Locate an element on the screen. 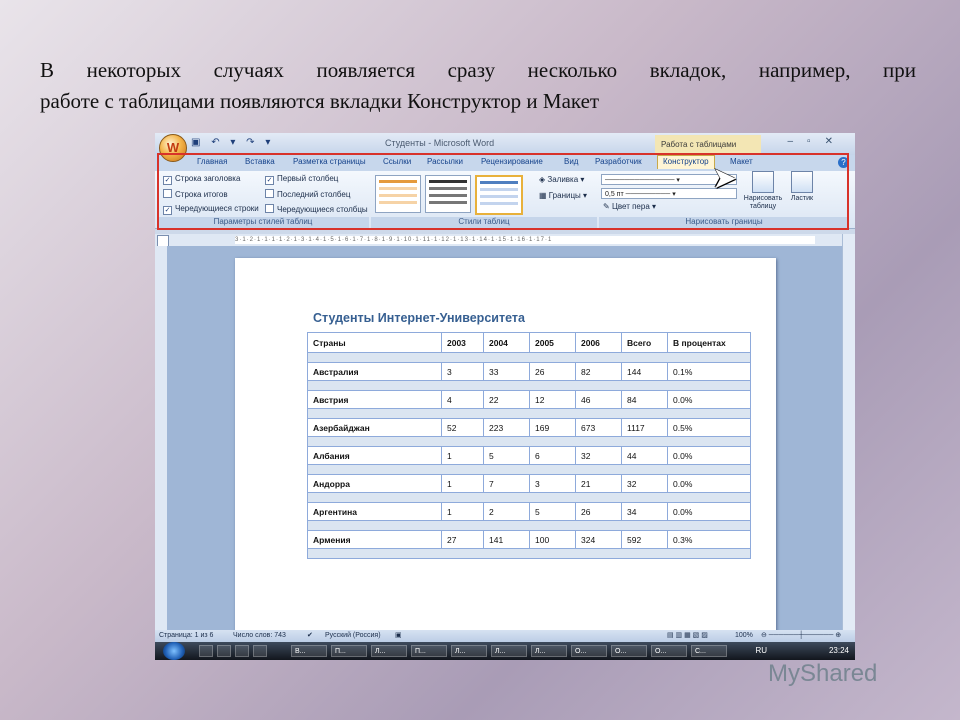 The height and width of the screenshot is (720, 960). table-cell: Австрия is located at coordinates (374, 399).